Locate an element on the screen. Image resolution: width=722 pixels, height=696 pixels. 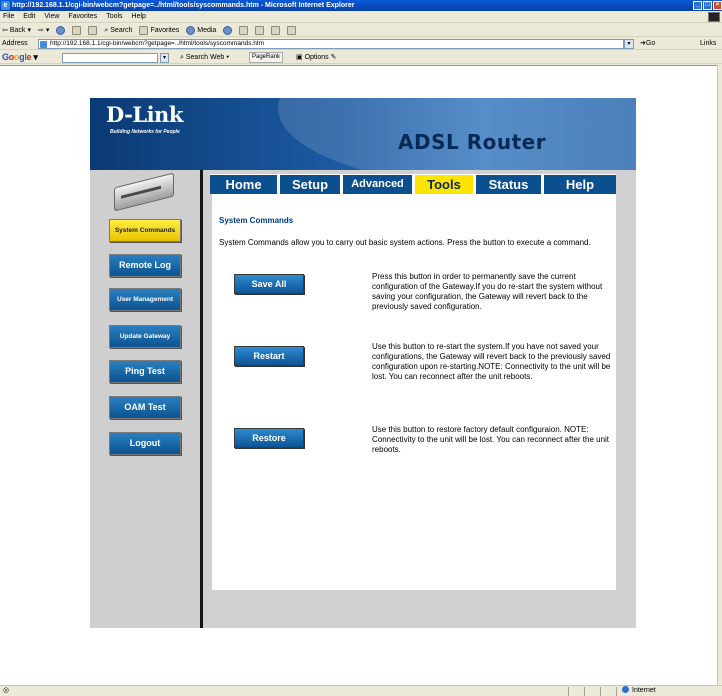
stop-icon is located at coordinates (61, 30).